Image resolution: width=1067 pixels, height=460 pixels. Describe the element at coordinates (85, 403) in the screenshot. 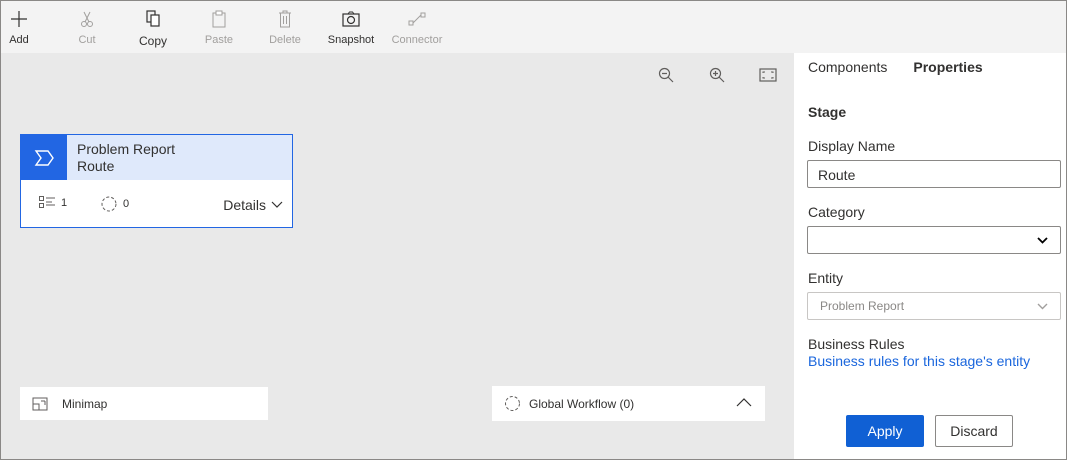

I see `minimap-label: Minimap` at that location.